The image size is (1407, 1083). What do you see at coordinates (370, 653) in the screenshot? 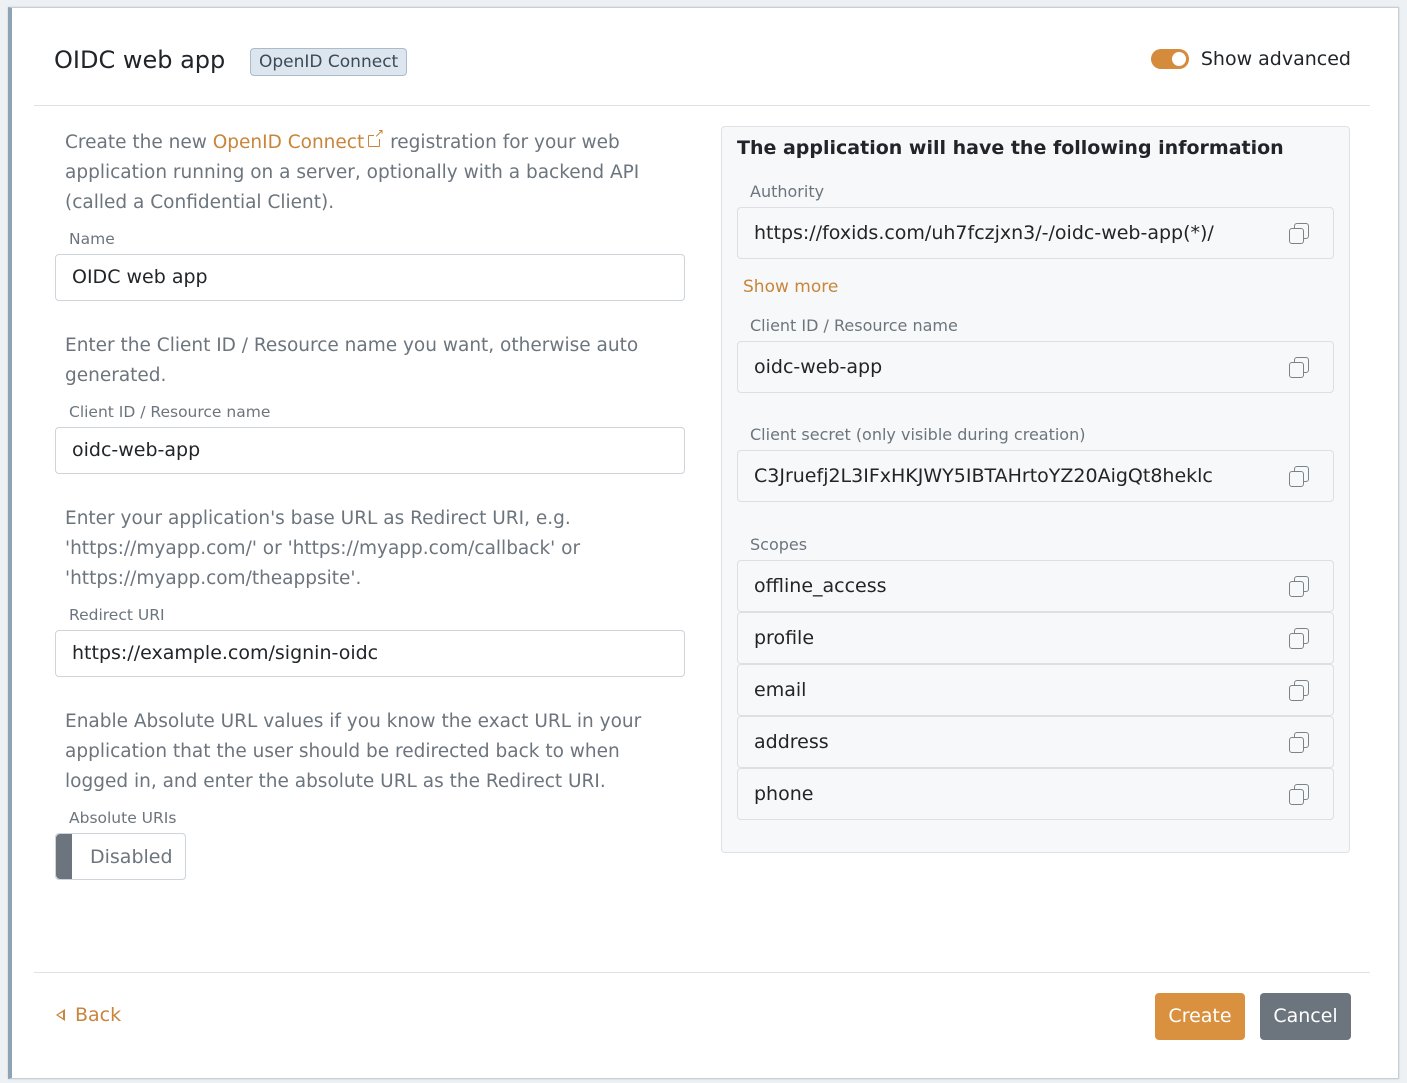
I see `redirect-uri-input: https://example.com/signin-oidc` at bounding box center [370, 653].